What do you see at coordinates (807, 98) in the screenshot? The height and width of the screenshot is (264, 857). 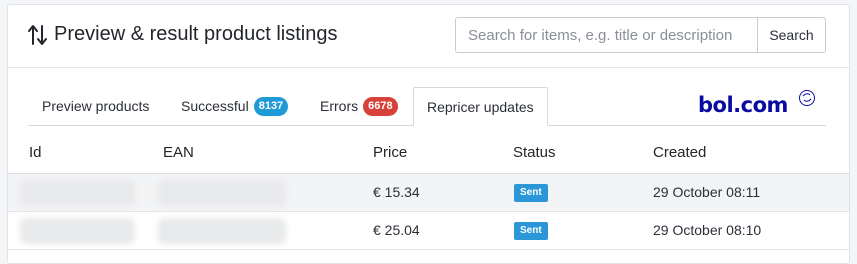 I see `smile-icon` at bounding box center [807, 98].